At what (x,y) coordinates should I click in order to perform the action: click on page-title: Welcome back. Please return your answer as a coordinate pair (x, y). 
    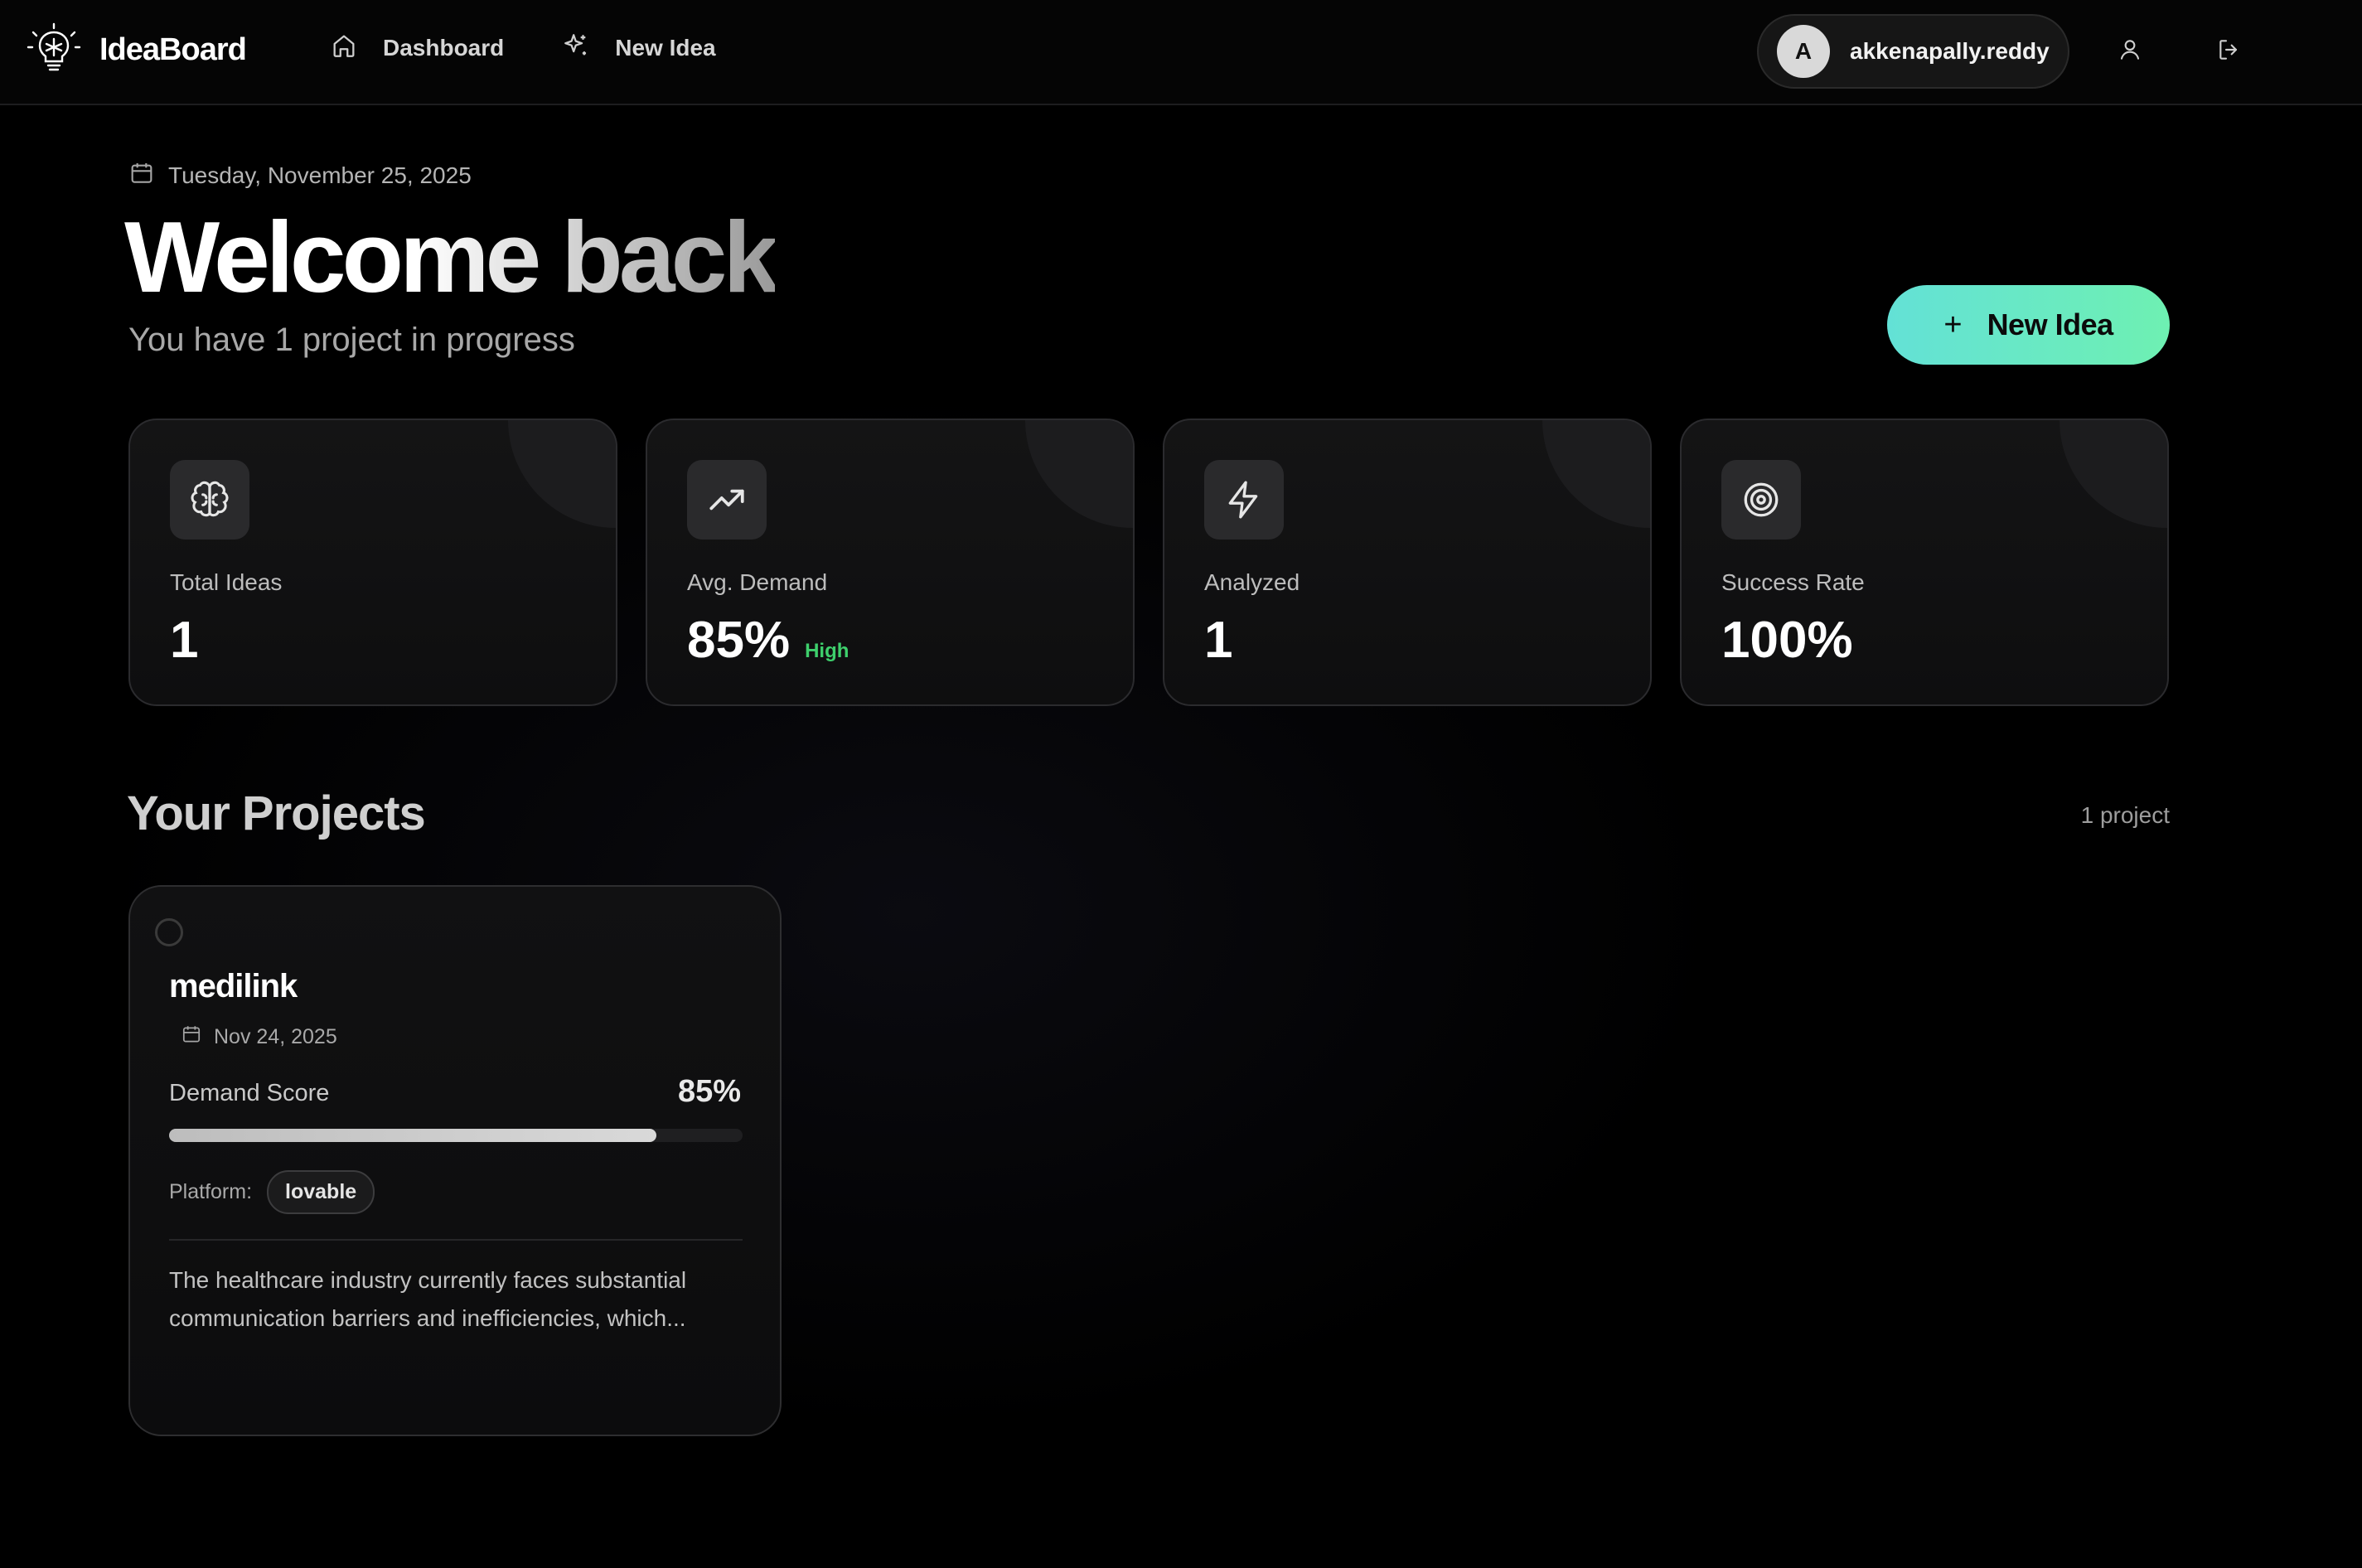
    Looking at the image, I should click on (451, 257).